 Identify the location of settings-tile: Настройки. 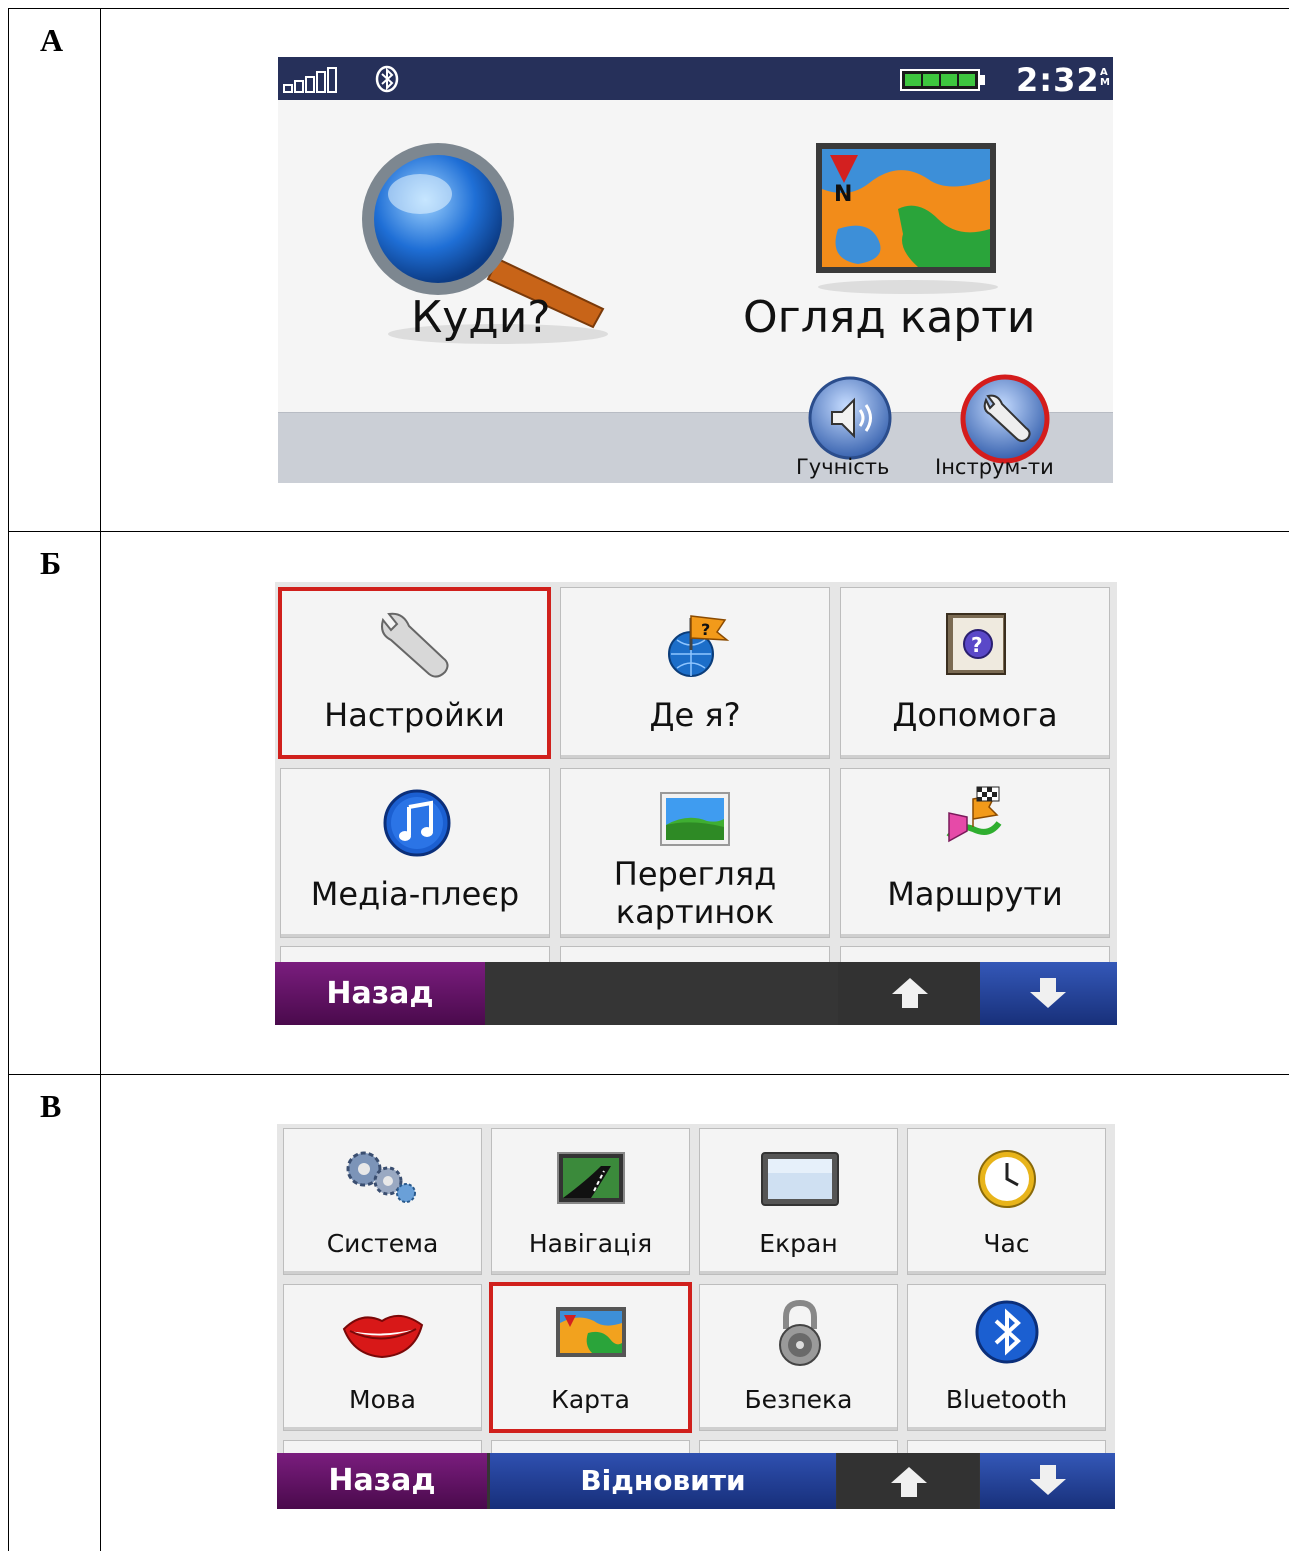
(414, 673).